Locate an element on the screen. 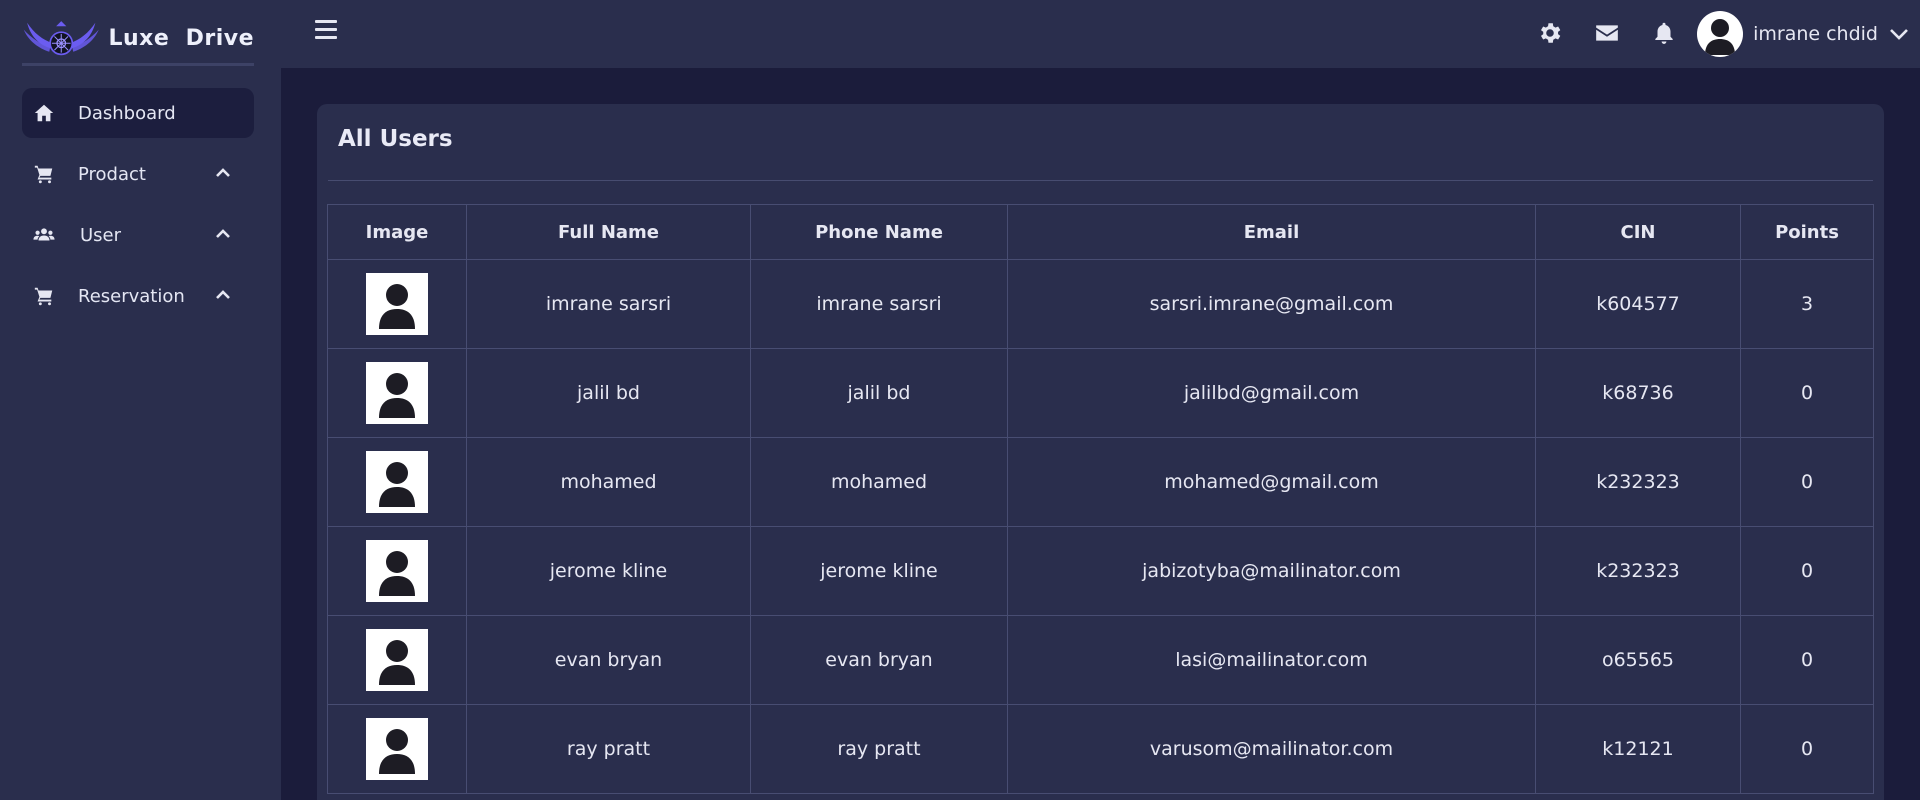 This screenshot has width=1920, height=800. column-header-phone-name: Phone Name is located at coordinates (879, 232).